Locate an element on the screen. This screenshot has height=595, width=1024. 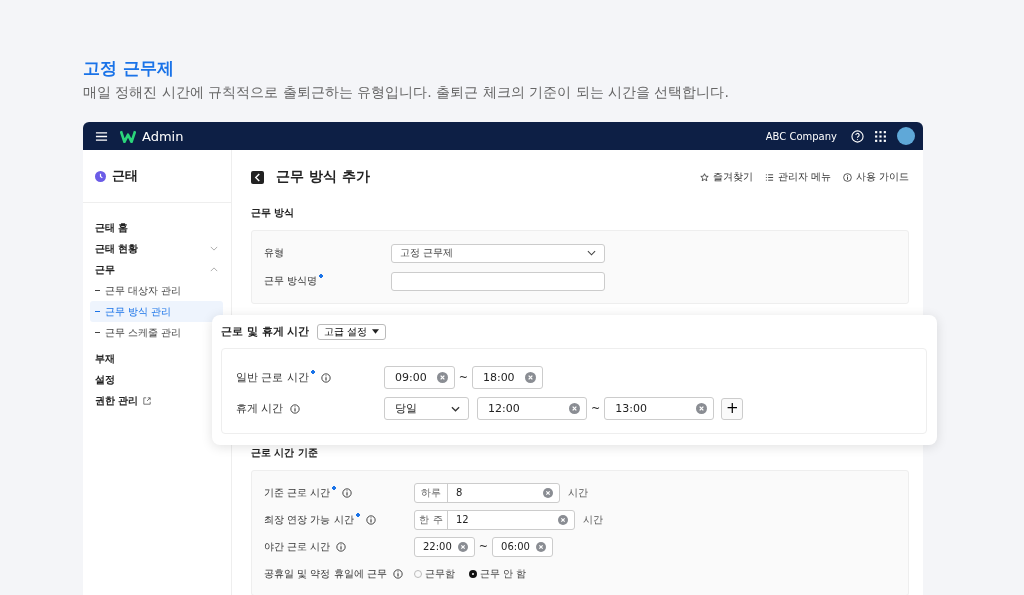
page-description: 매일 정해진 시간에 규칙적으로 출퇴근하는 유형입니다. 출퇴근 체크의 기준이 되는 시간을 선택합니다. is located at coordinates (406, 92).